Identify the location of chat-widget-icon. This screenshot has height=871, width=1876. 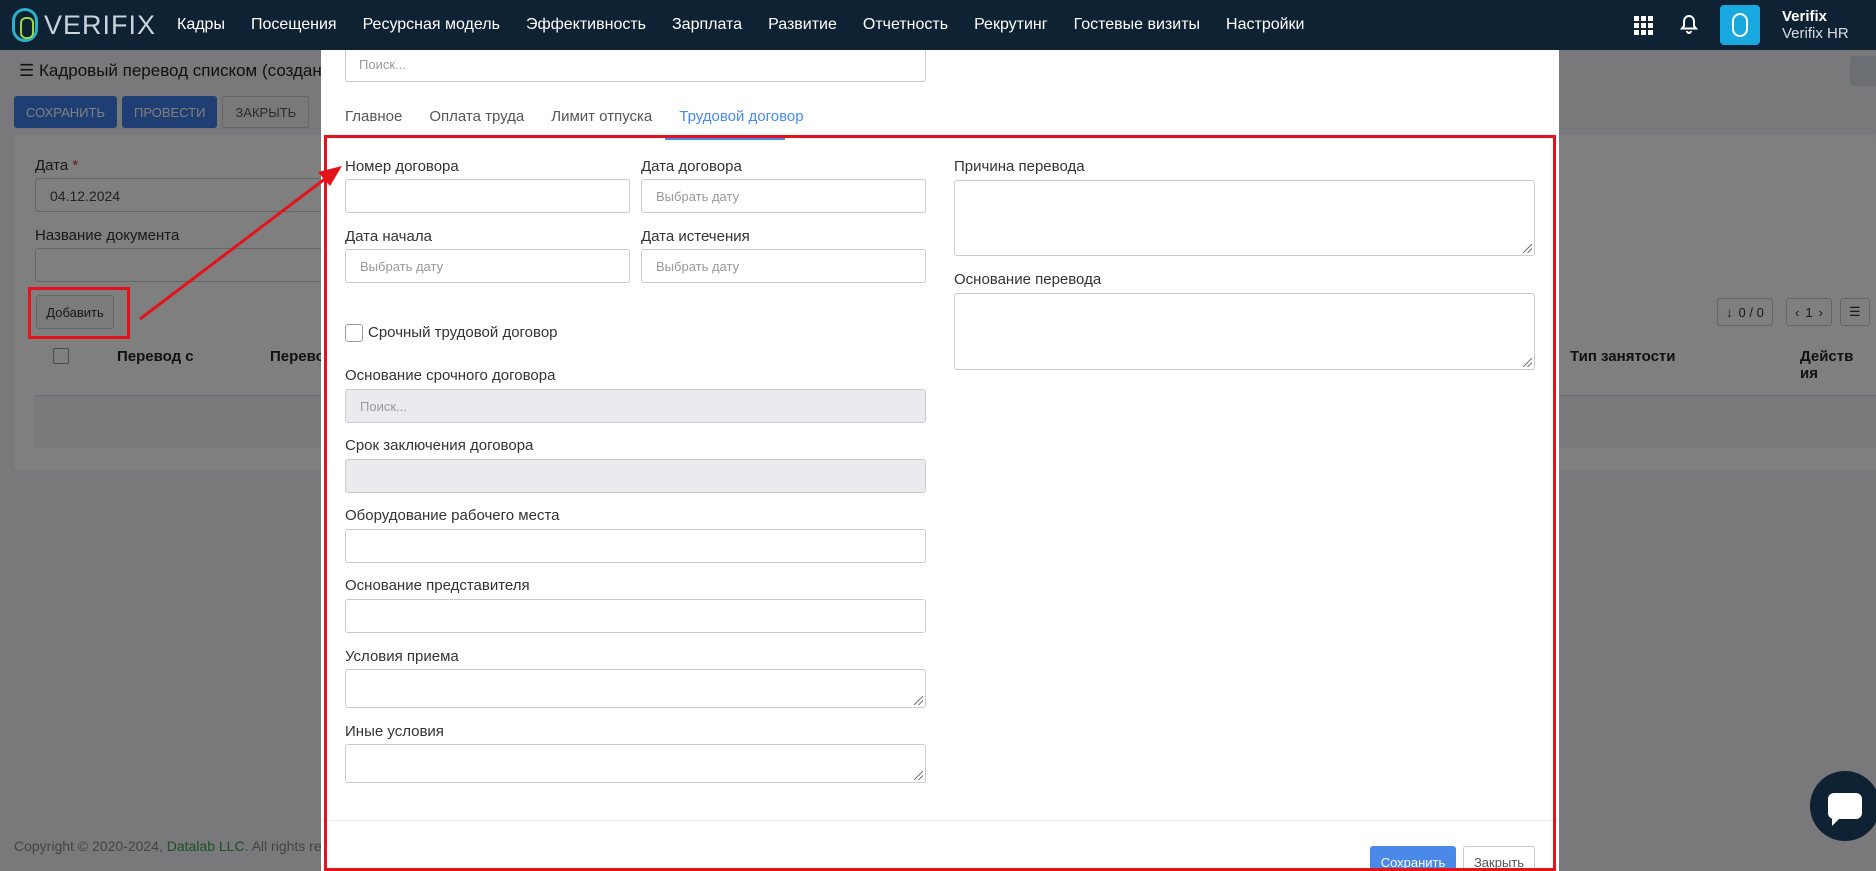
(1843, 806).